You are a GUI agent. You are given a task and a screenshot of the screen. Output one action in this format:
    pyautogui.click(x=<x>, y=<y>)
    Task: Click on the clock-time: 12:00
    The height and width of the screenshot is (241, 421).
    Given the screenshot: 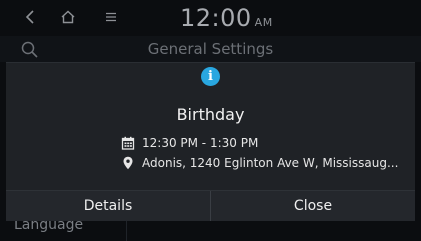 What is the action you would take?
    pyautogui.click(x=216, y=18)
    